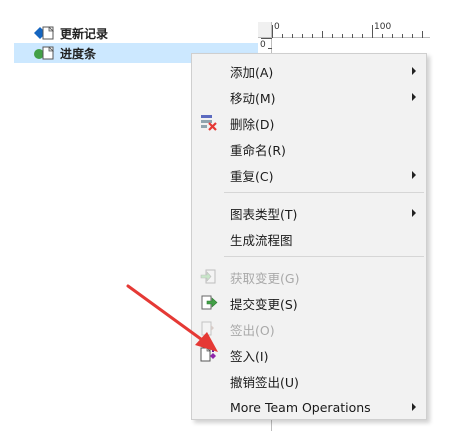  What do you see at coordinates (265, 278) in the screenshot?
I see `menu-item-label: 获取变更(G)` at bounding box center [265, 278].